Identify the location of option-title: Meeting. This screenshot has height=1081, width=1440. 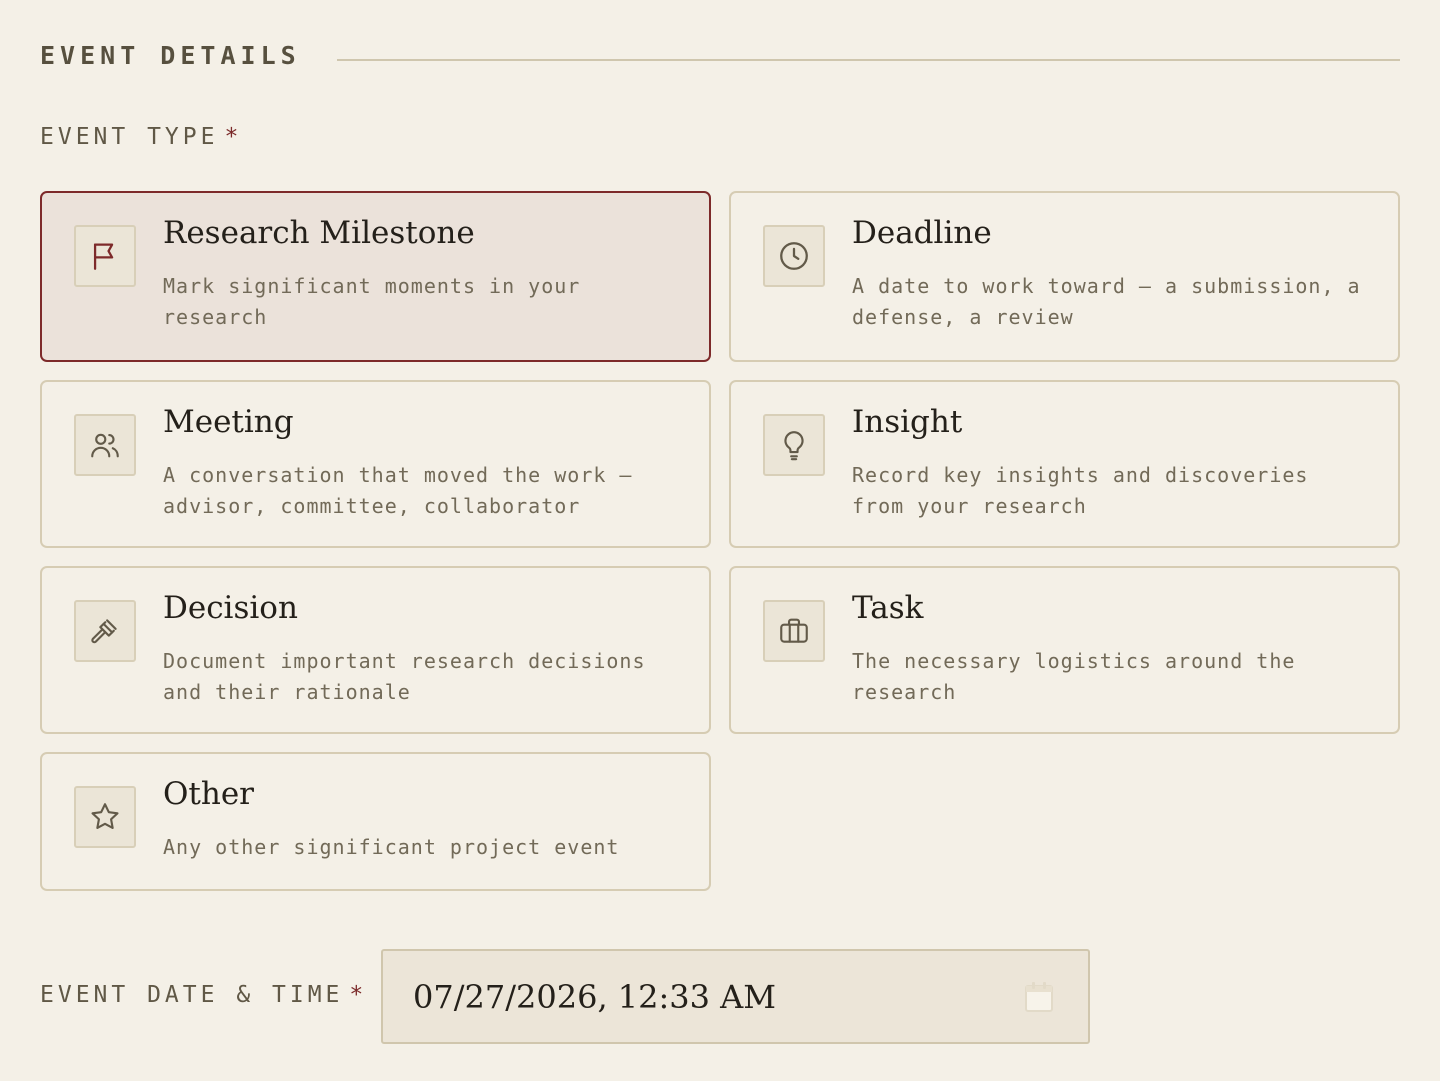
(228, 422).